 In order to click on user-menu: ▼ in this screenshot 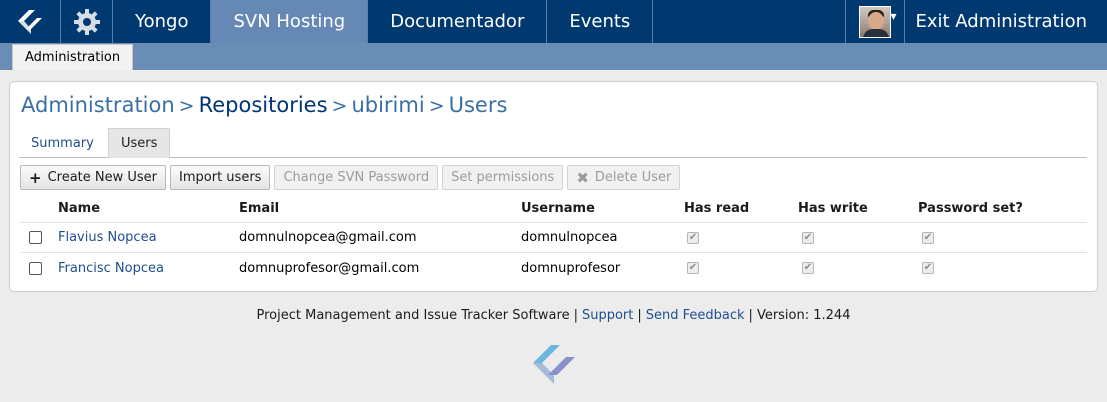, I will do `click(876, 21)`.